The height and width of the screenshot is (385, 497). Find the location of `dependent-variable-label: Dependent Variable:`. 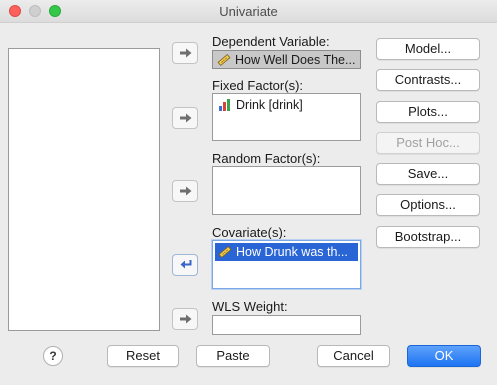

dependent-variable-label: Dependent Variable: is located at coordinates (271, 41).